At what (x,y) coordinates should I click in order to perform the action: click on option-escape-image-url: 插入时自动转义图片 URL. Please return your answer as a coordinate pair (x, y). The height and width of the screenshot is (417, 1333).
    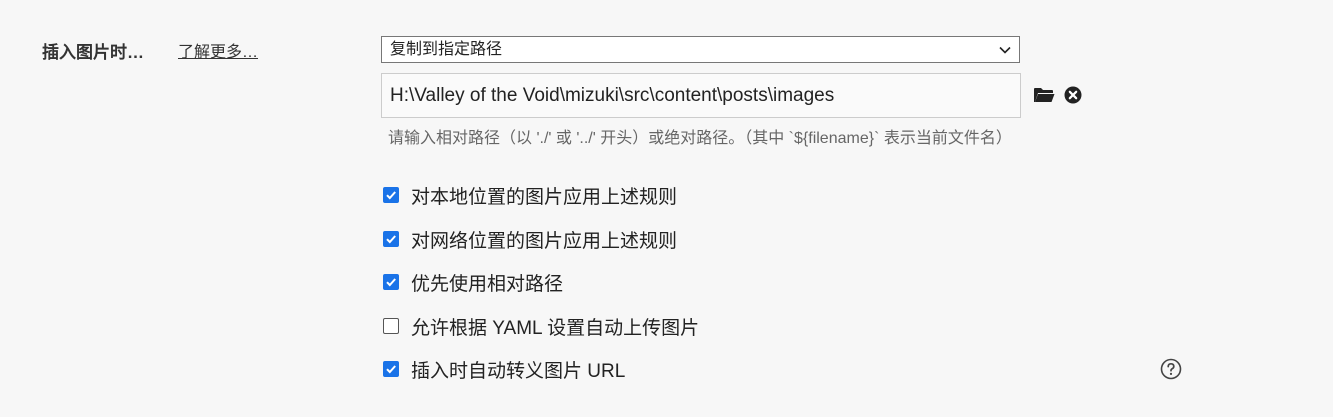
    Looking at the image, I should click on (504, 370).